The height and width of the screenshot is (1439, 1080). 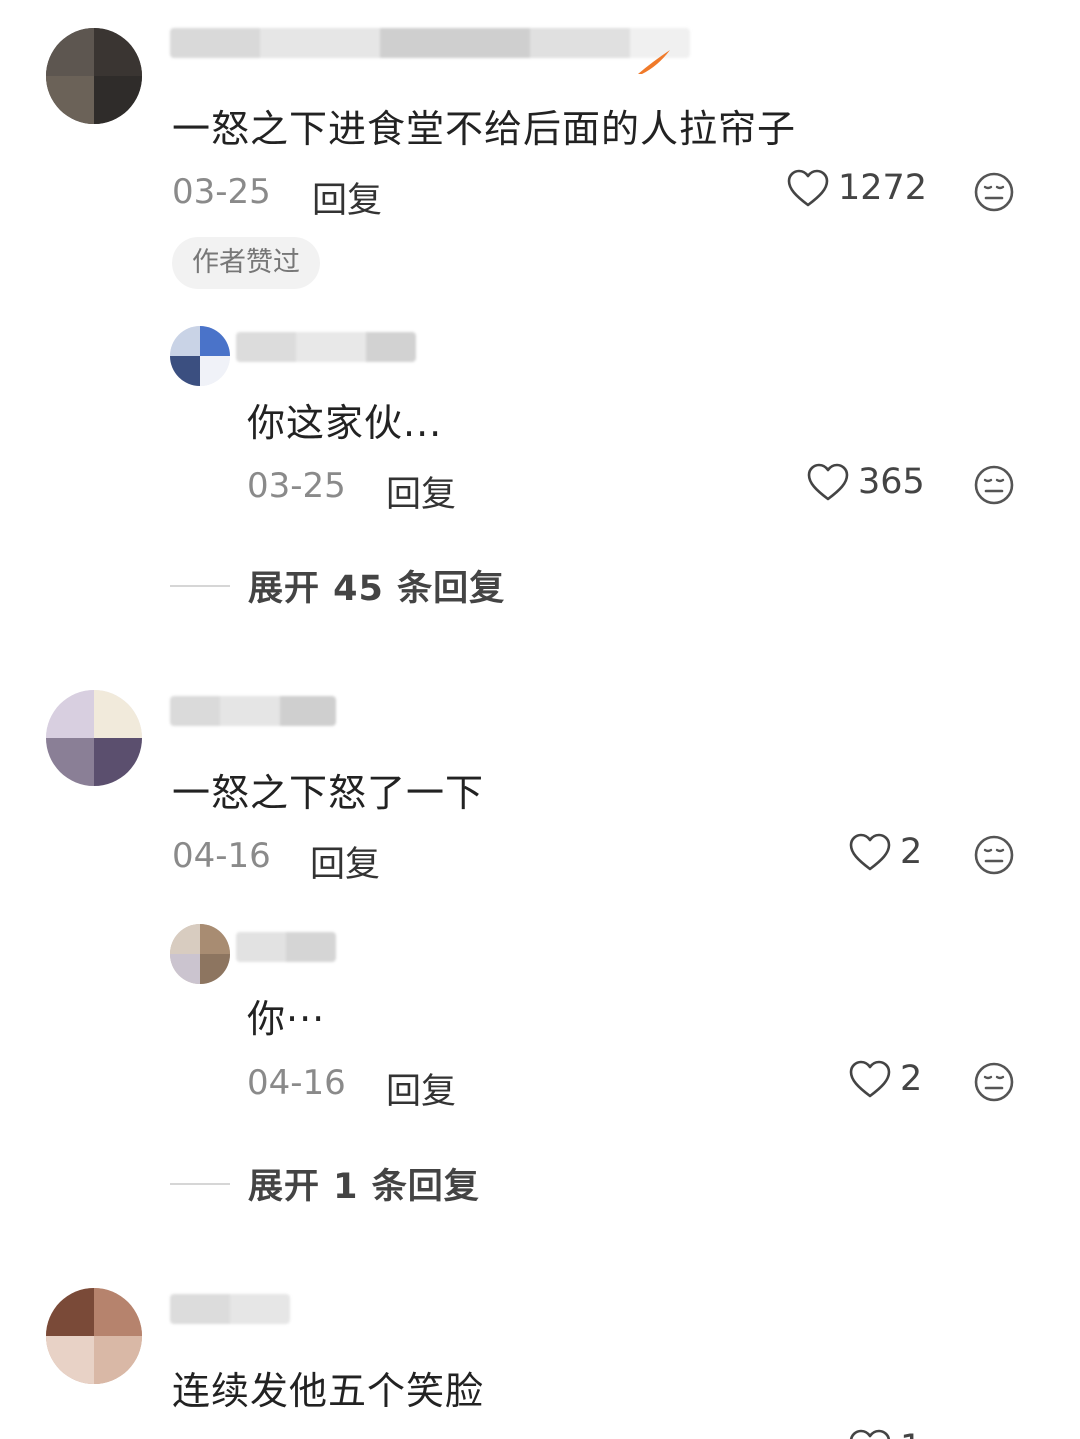 I want to click on expand-replies-label: 展开 45 条回复, so click(x=377, y=589).